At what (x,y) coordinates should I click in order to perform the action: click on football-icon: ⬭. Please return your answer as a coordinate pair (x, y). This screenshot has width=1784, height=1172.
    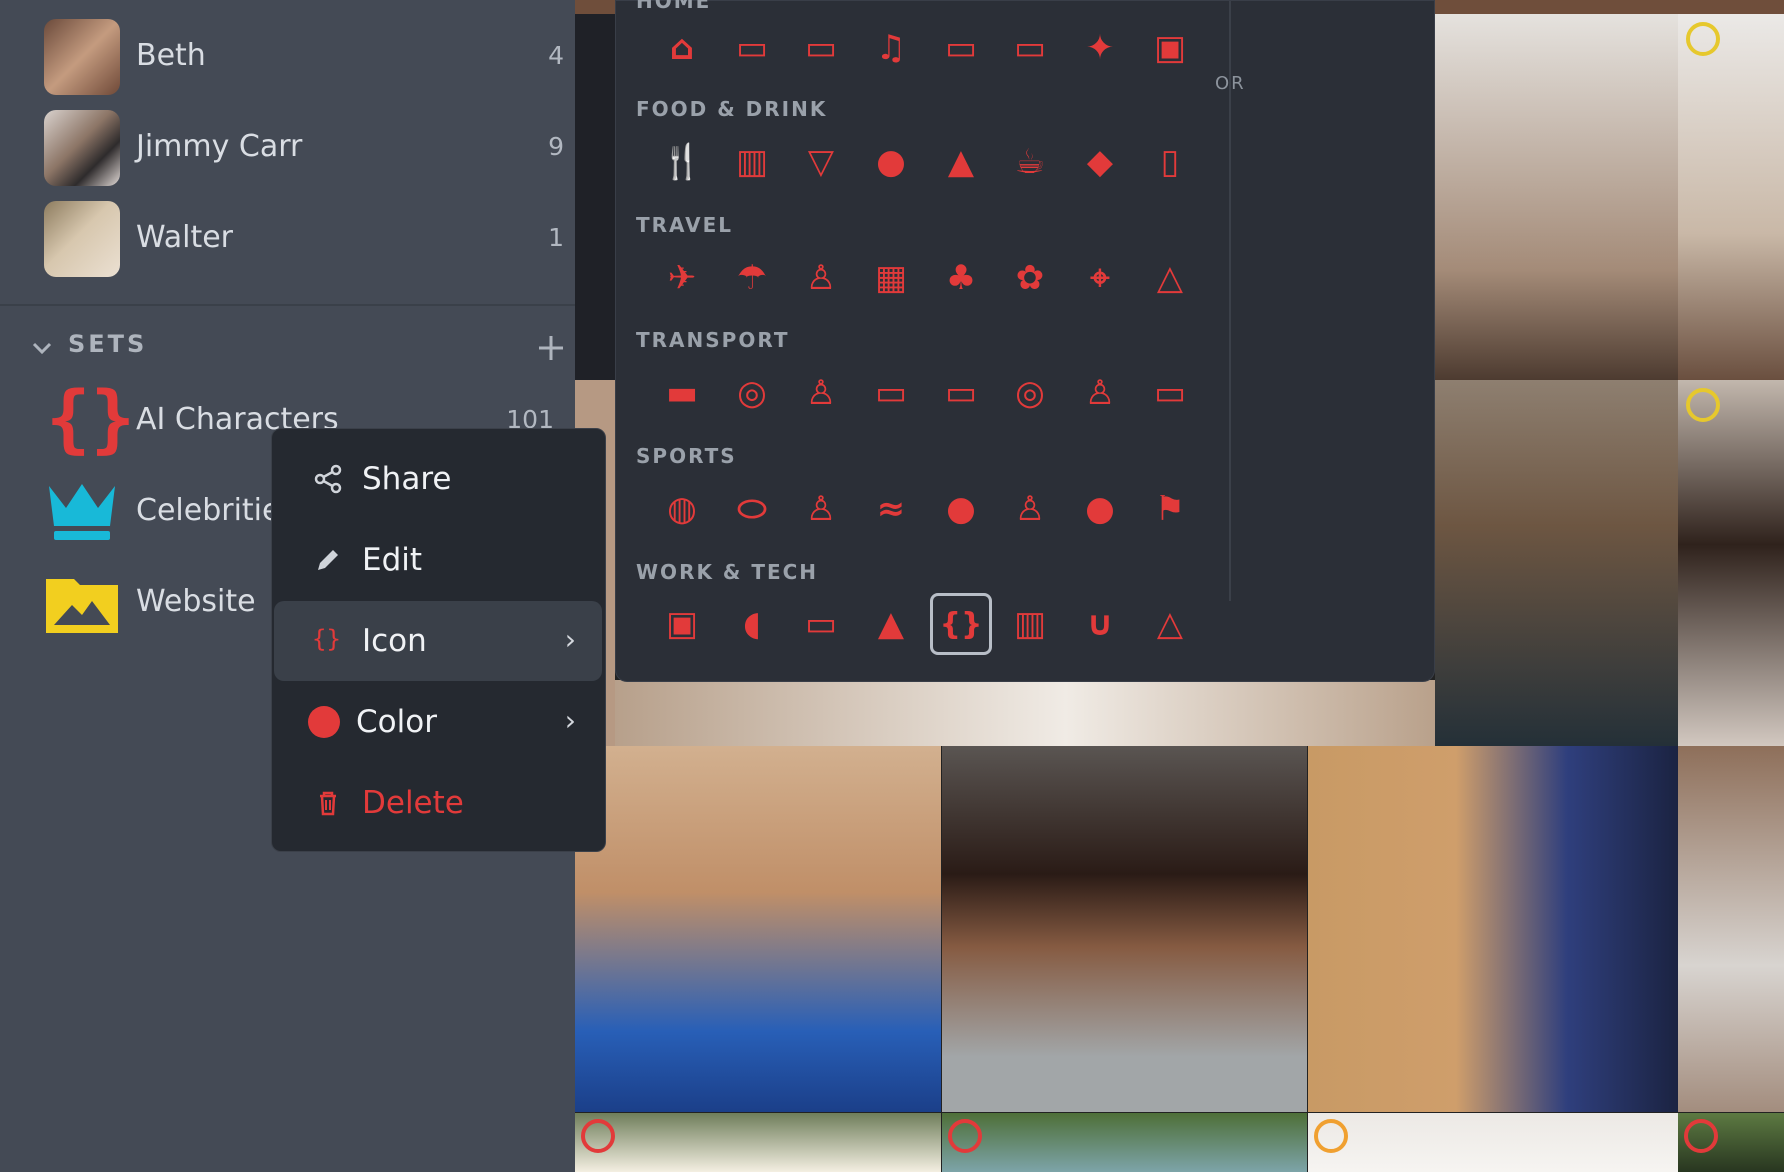
    Looking at the image, I should click on (752, 509).